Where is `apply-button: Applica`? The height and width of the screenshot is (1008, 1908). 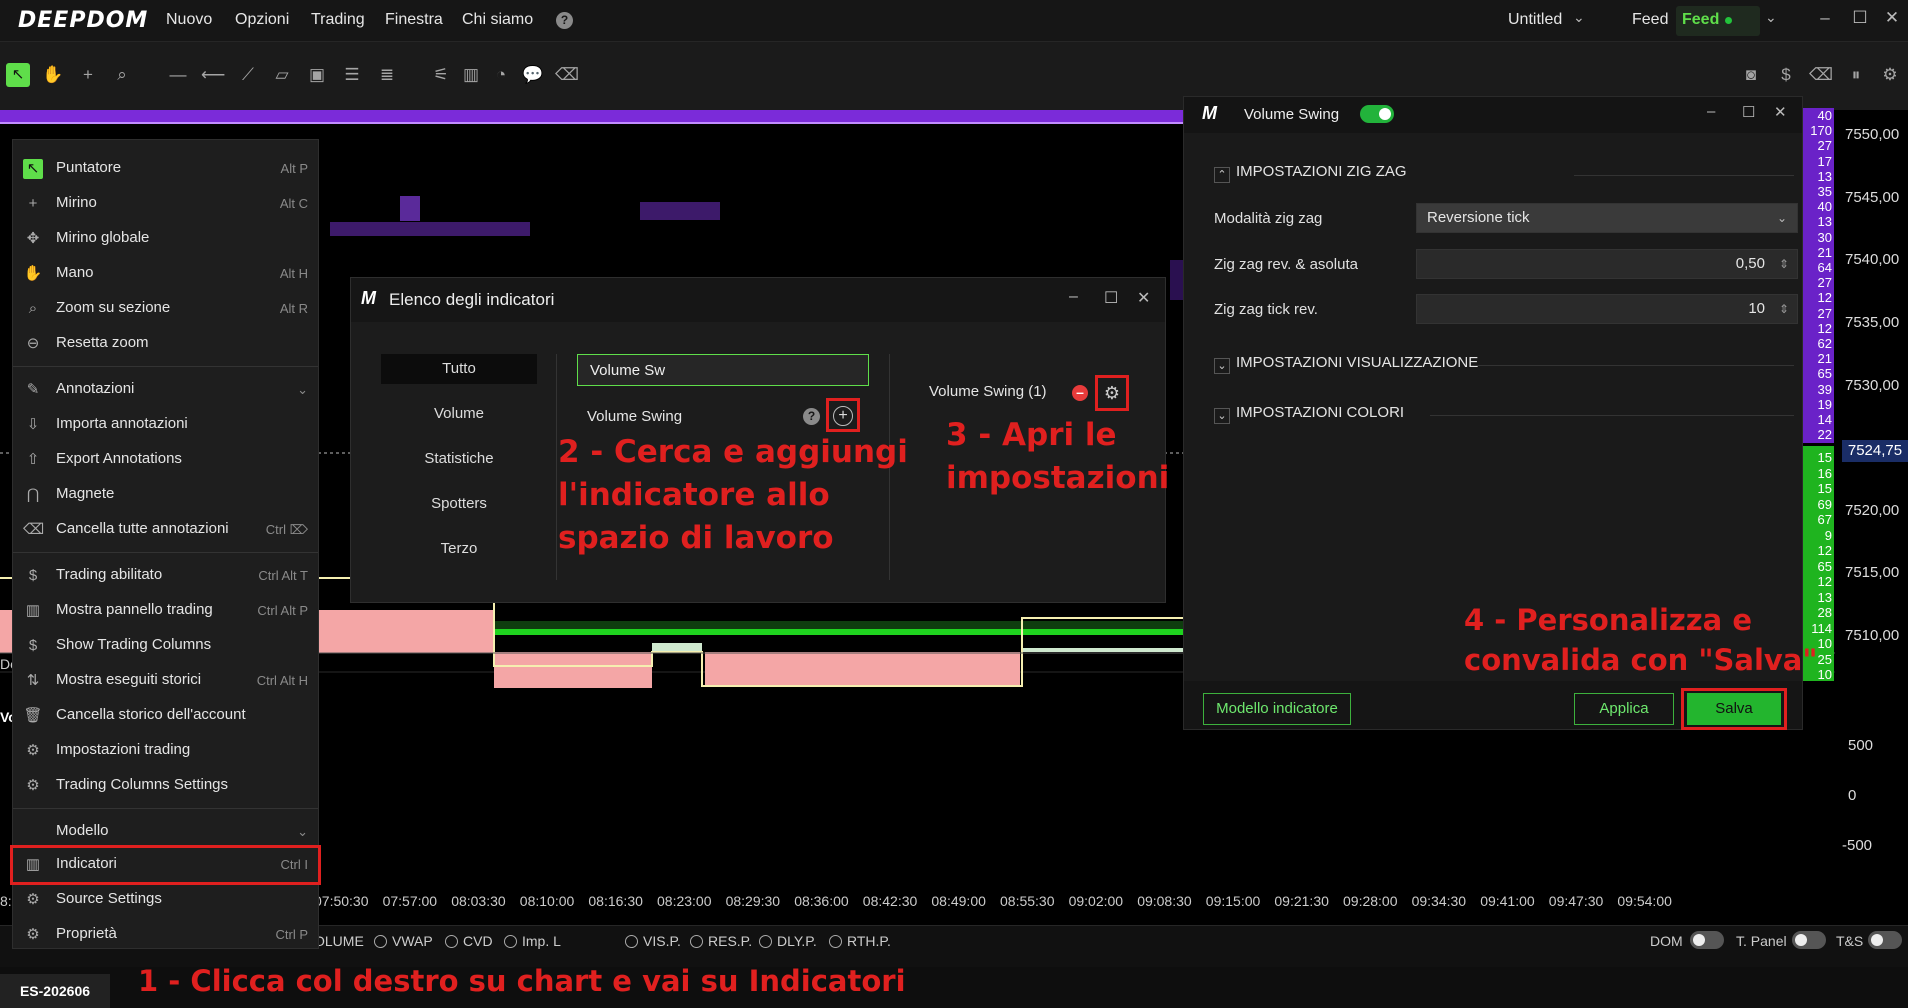
apply-button: Applica is located at coordinates (1624, 709).